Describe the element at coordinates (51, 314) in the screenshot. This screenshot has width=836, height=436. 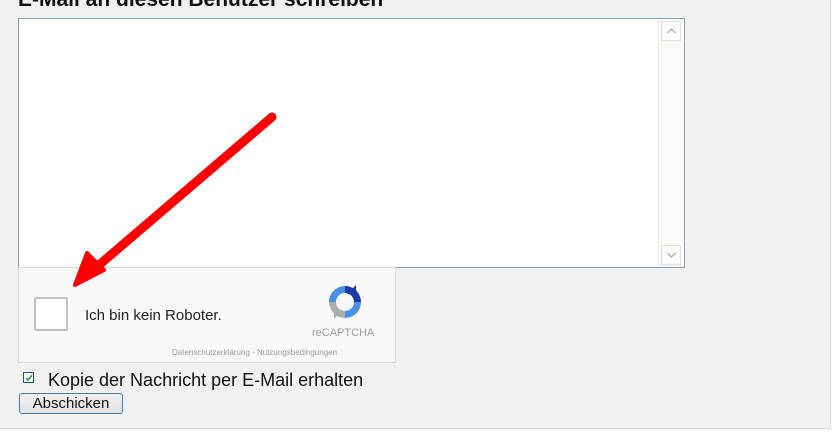
I see `recaptcha-checkbox` at that location.